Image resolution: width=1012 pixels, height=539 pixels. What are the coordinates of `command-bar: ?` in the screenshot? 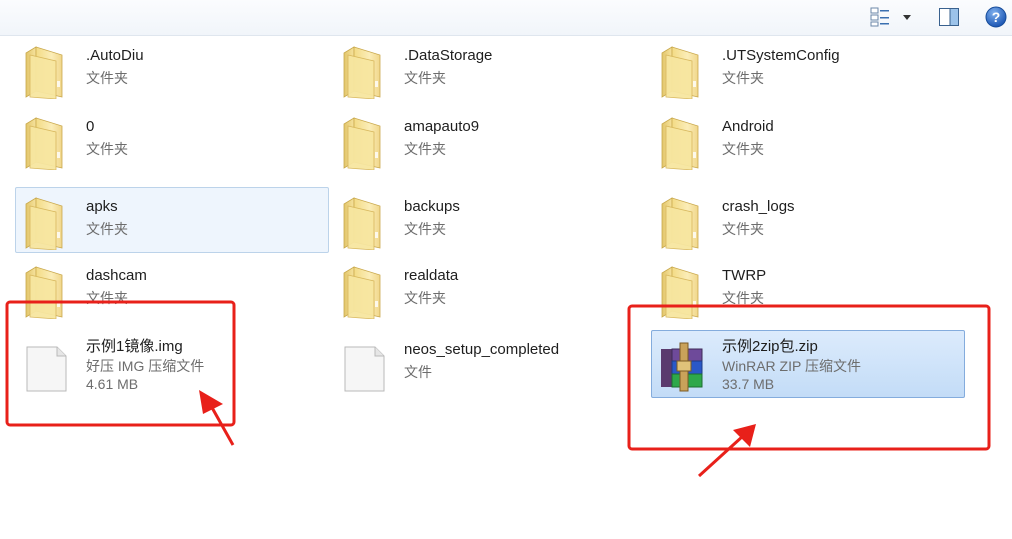 It's located at (506, 18).